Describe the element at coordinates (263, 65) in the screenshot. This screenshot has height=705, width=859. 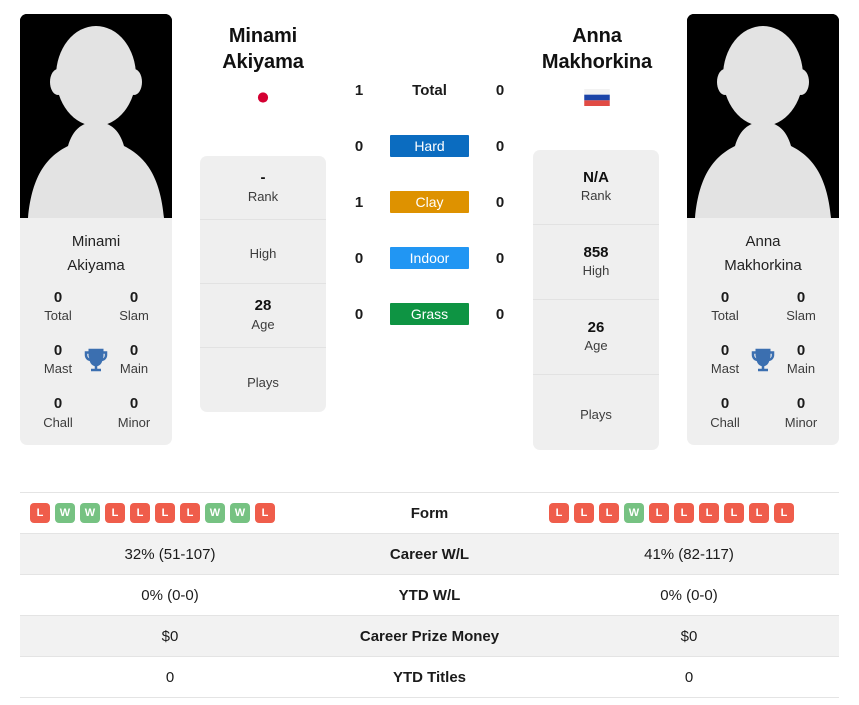
I see `player-name-header-left: Minami Akiyama` at that location.